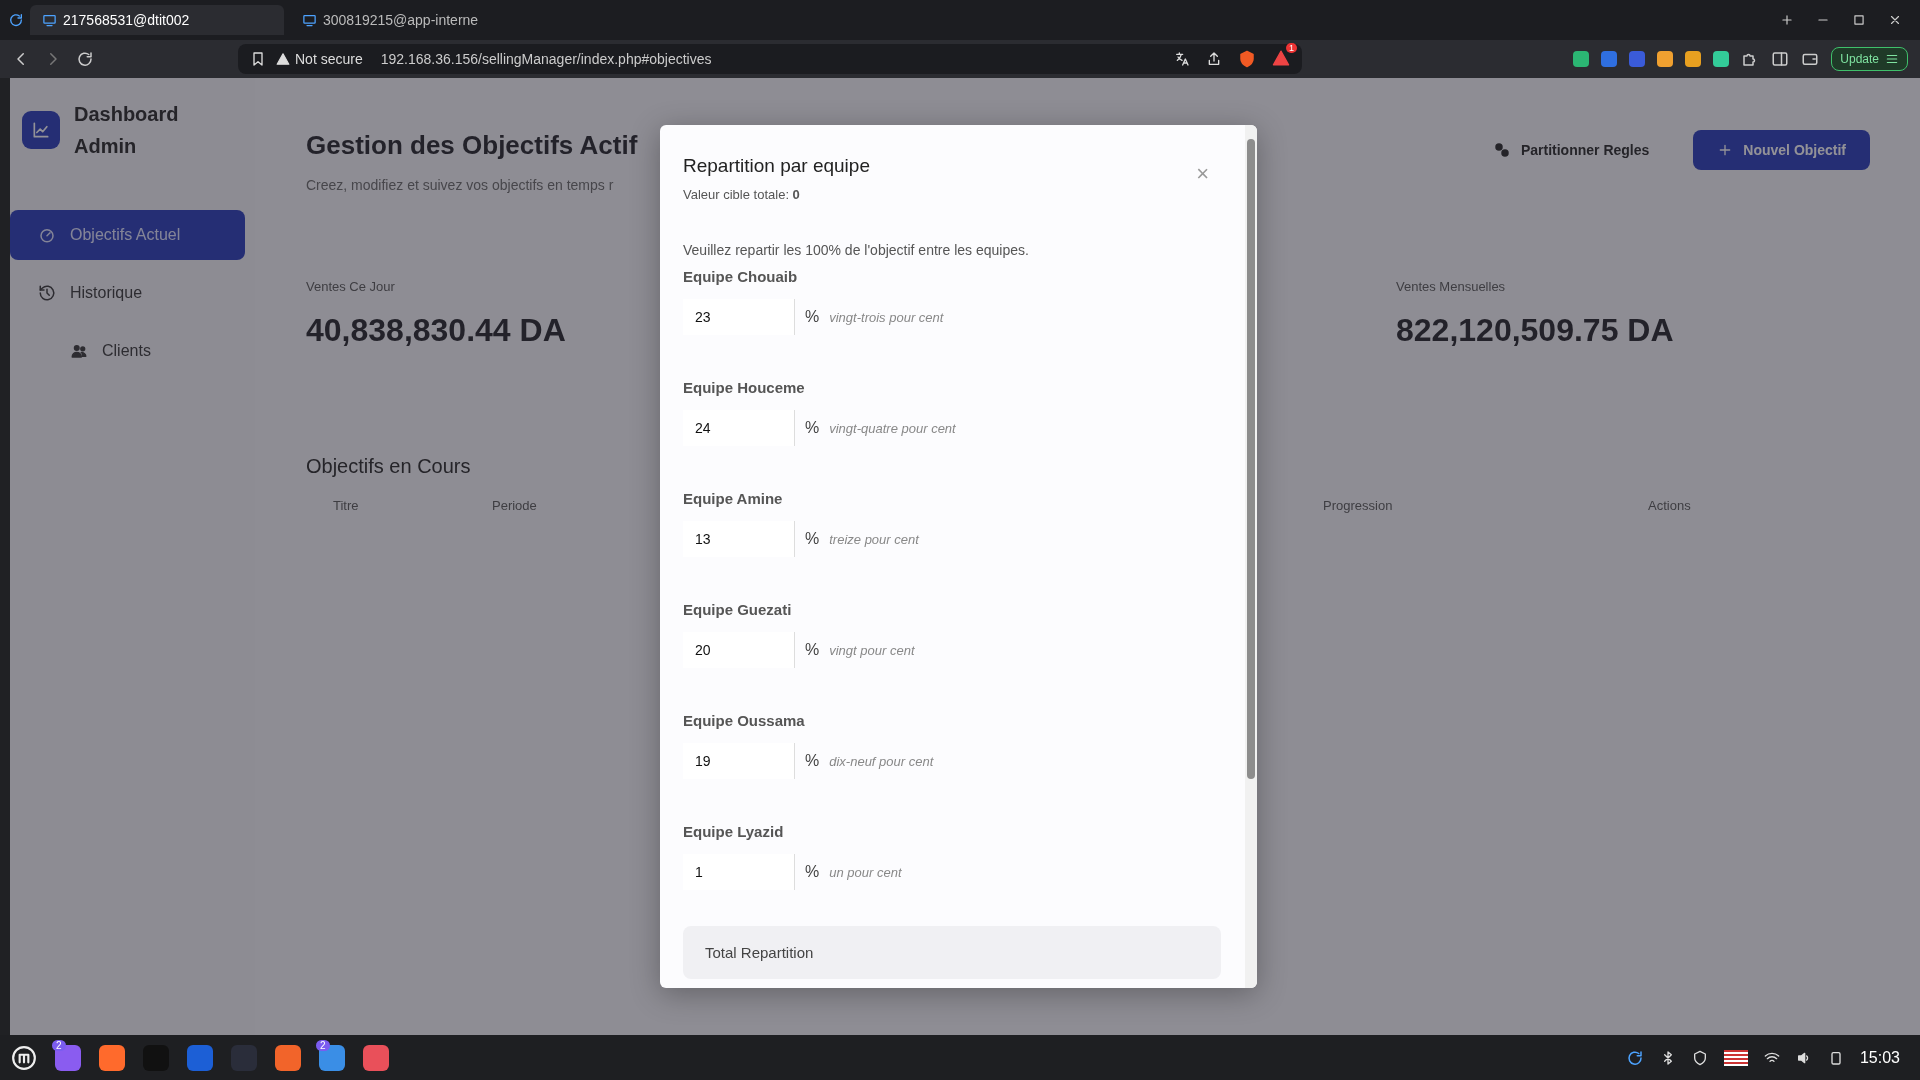  What do you see at coordinates (733, 498) in the screenshot?
I see `team-label: Equipe Amine` at bounding box center [733, 498].